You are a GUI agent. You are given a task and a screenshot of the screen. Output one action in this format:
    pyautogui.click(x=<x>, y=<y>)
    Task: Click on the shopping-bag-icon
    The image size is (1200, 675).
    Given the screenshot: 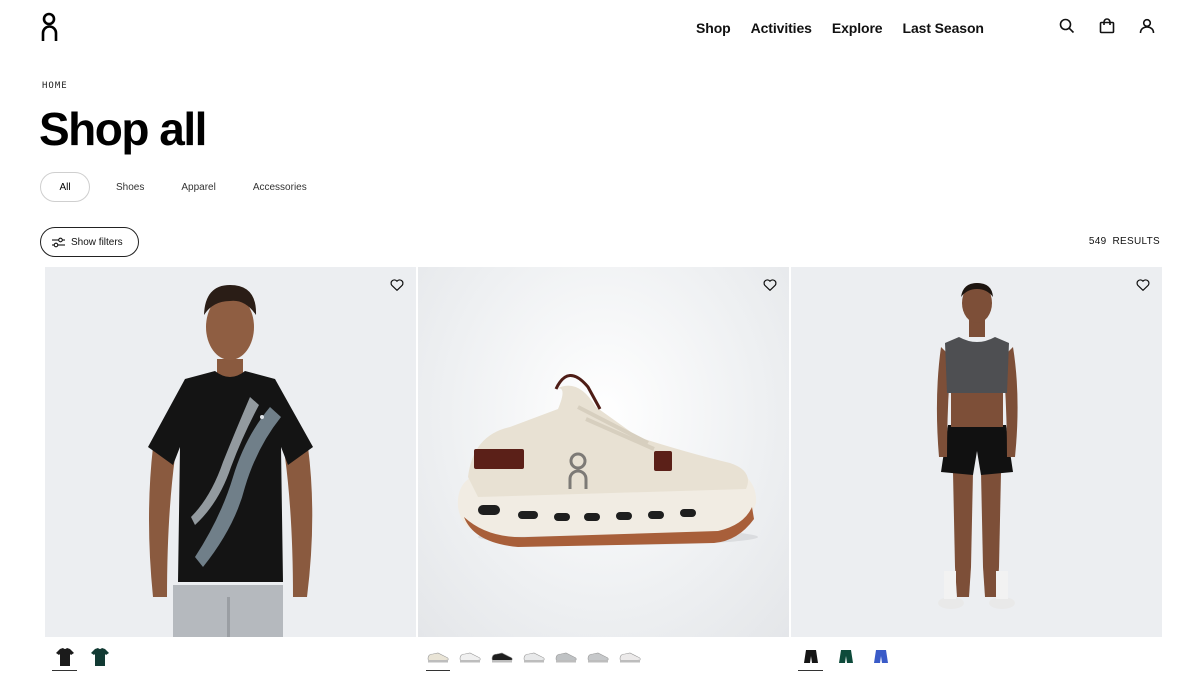 What is the action you would take?
    pyautogui.click(x=1107, y=26)
    